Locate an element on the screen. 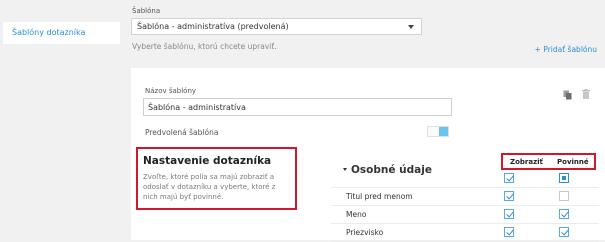  table-row is located at coordinates (465, 179).